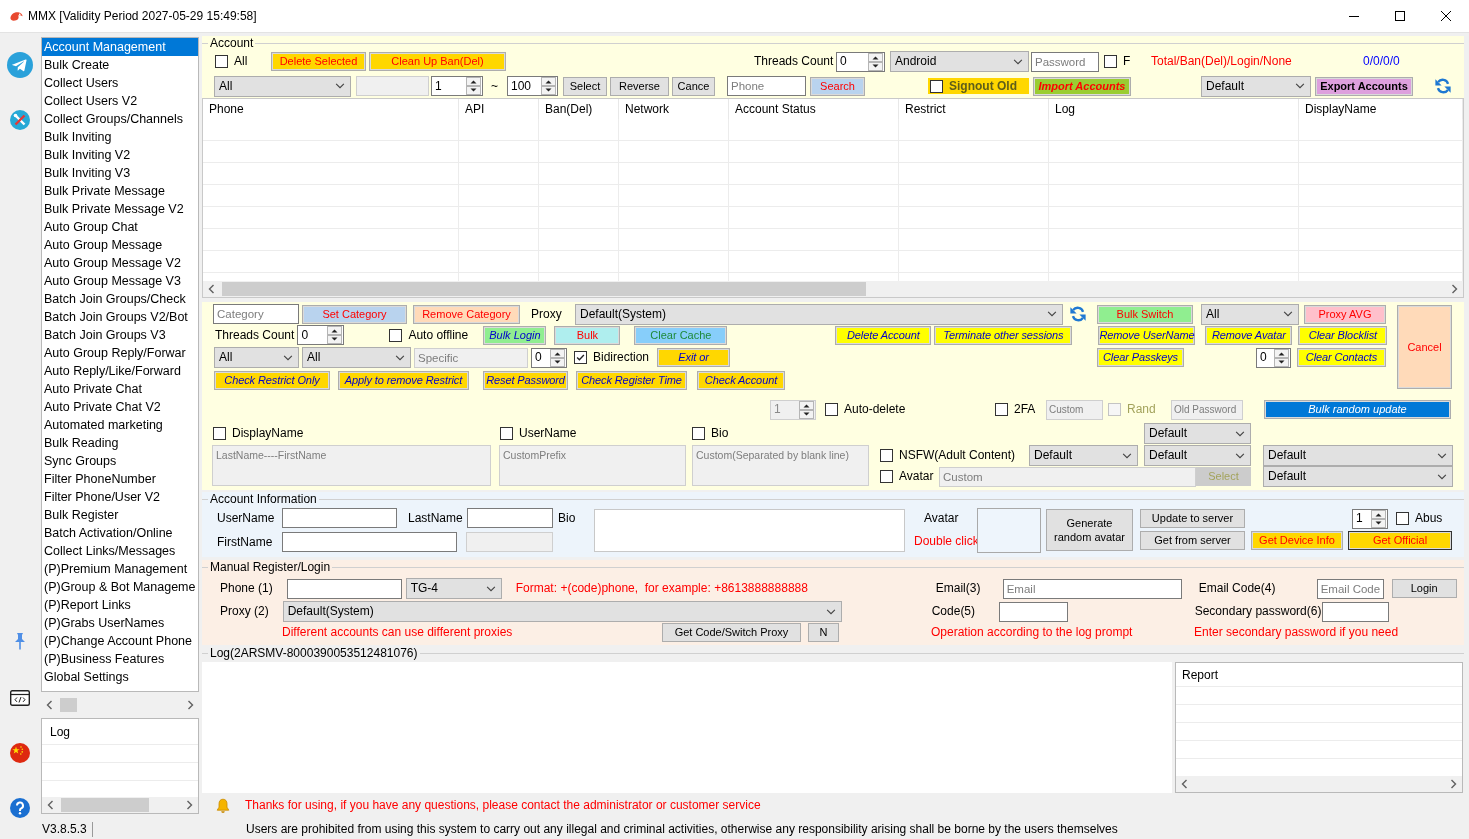  I want to click on minimize-icon, so click(1354, 16).